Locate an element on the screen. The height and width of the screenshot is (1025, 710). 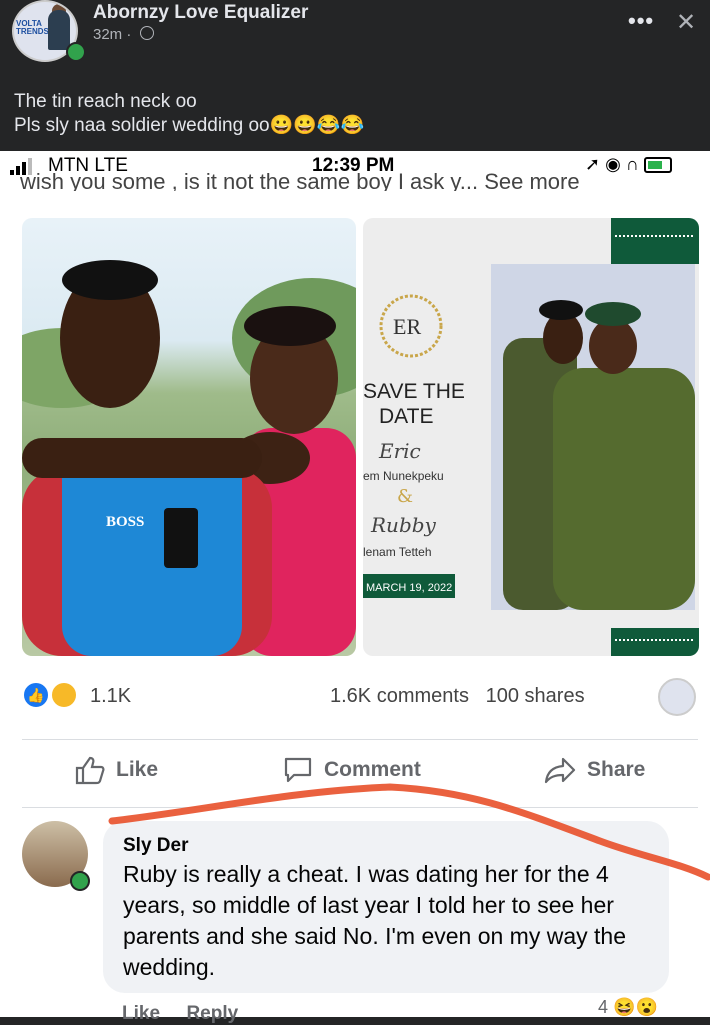
caption-emoji: 😀😀😂😂 is located at coordinates (317, 125).